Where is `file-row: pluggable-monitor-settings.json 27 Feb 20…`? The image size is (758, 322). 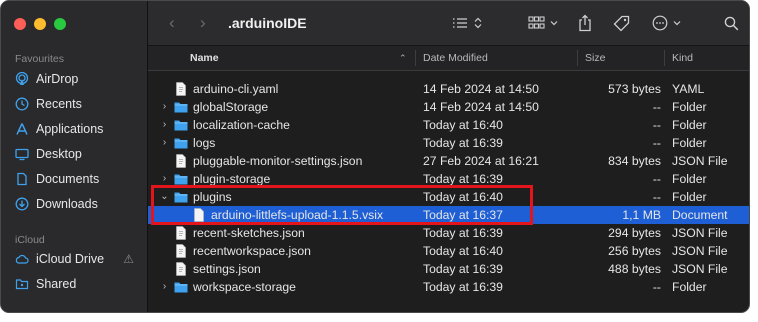 file-row: pluggable-monitor-settings.json 27 Feb 20… is located at coordinates (448, 161).